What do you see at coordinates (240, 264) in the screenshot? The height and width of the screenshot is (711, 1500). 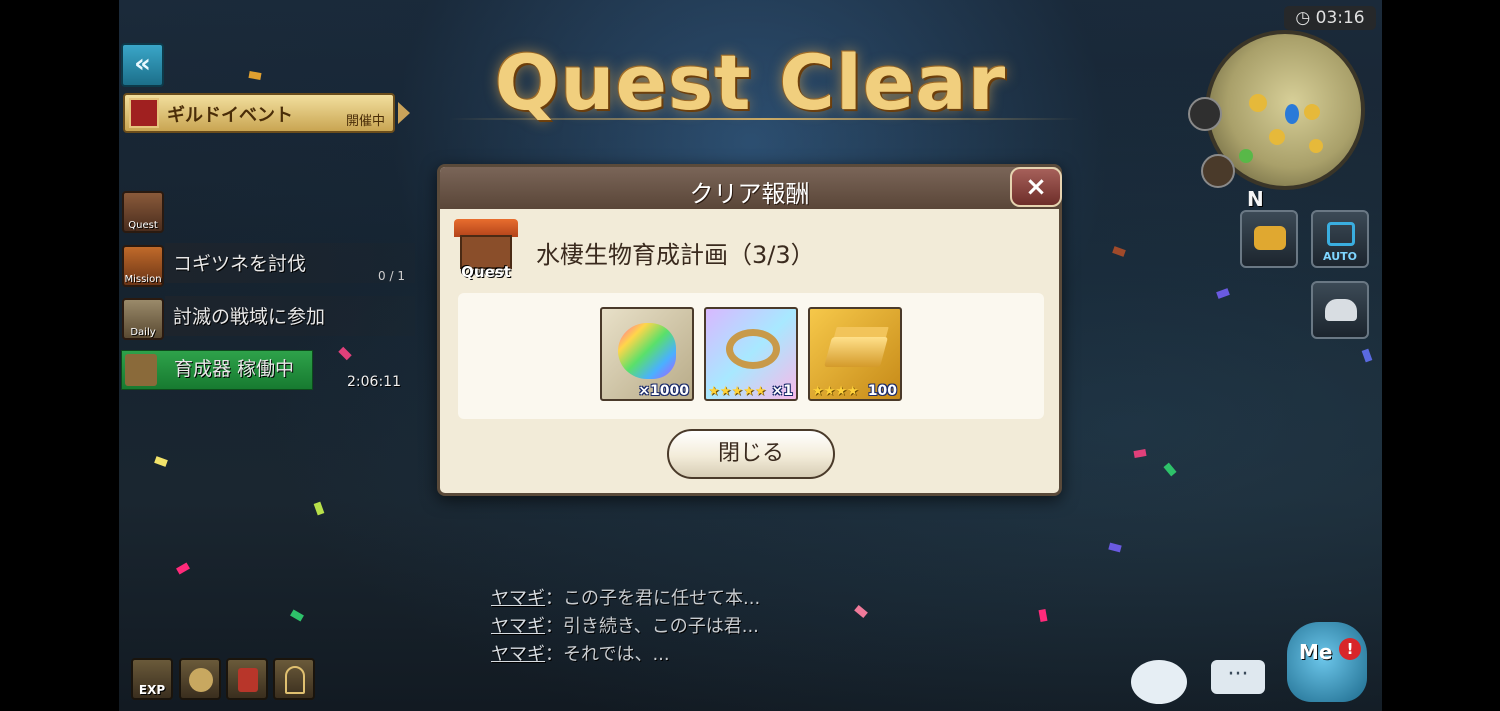 I see `mission-text: コギツネを討伐` at bounding box center [240, 264].